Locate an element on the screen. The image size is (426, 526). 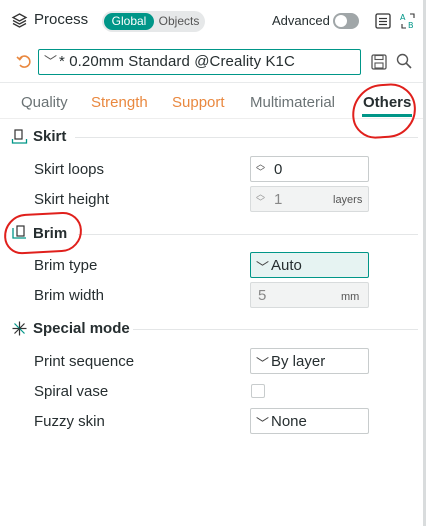
brim-type-label: Brim type is located at coordinates (66, 265).